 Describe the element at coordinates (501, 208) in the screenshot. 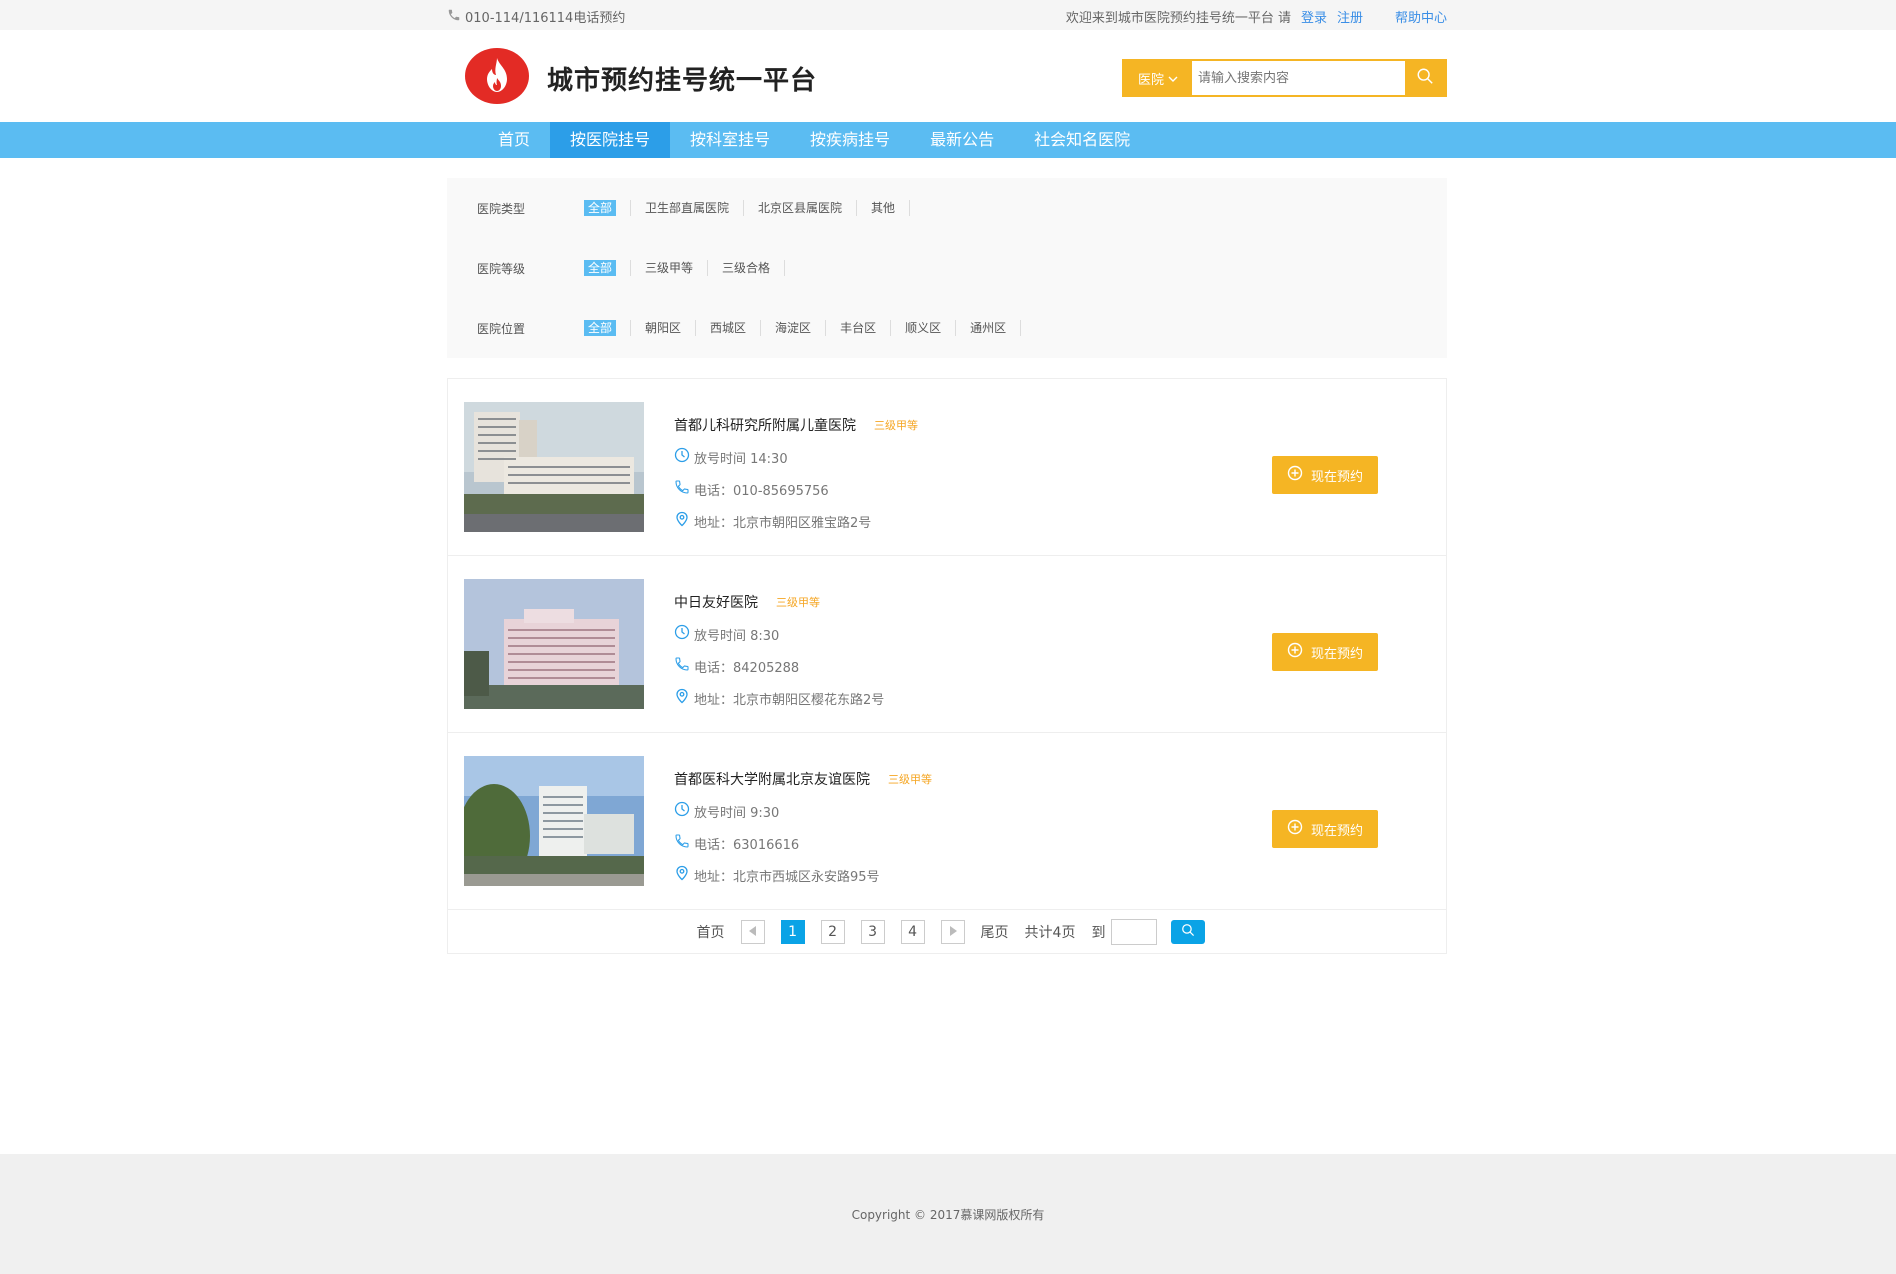

I see `filter-label: 医院类型` at that location.